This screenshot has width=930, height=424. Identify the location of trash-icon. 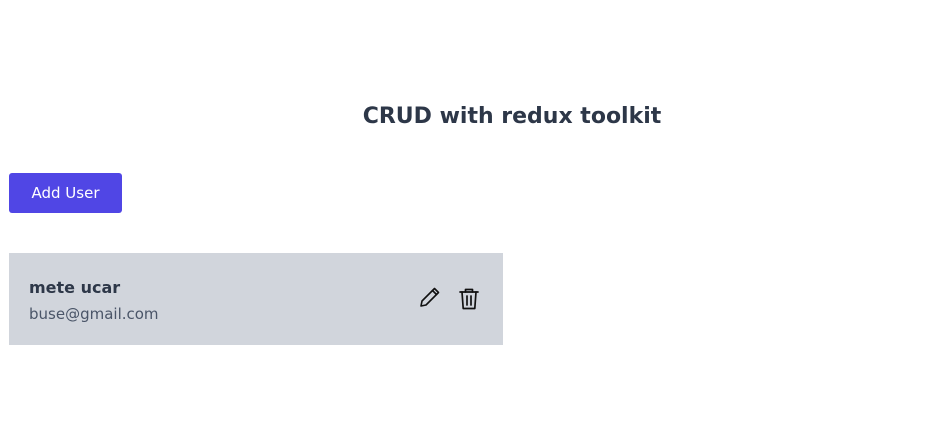
(470, 299).